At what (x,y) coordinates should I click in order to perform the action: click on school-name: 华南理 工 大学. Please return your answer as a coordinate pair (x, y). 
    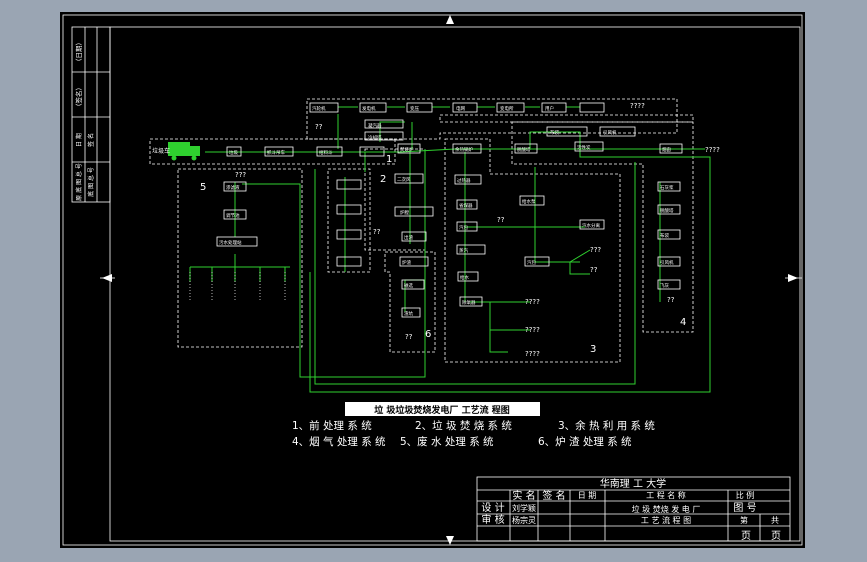
    Looking at the image, I should click on (633, 483).